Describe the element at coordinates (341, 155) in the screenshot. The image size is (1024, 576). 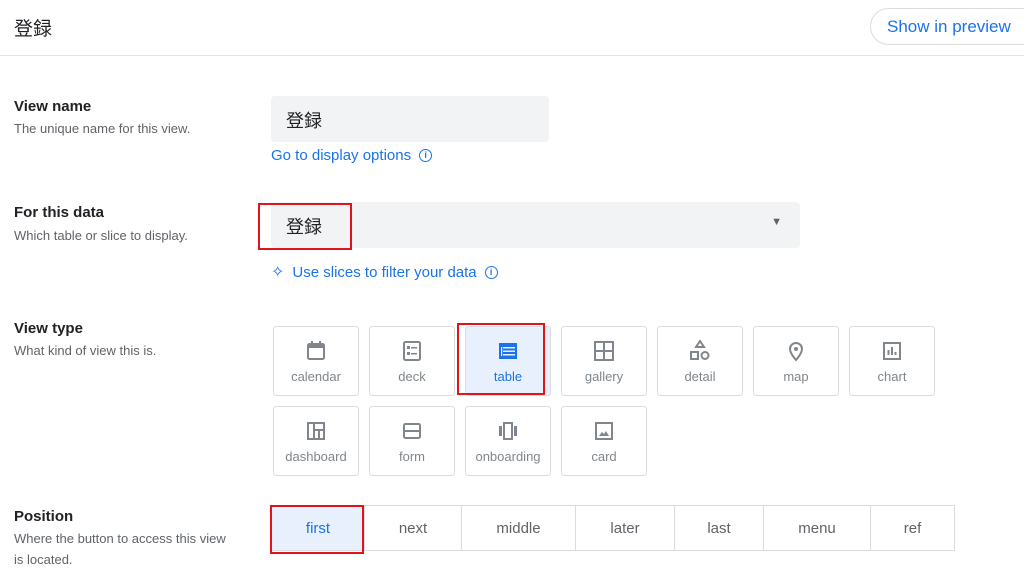
I see `link-text: Go to display options` at that location.